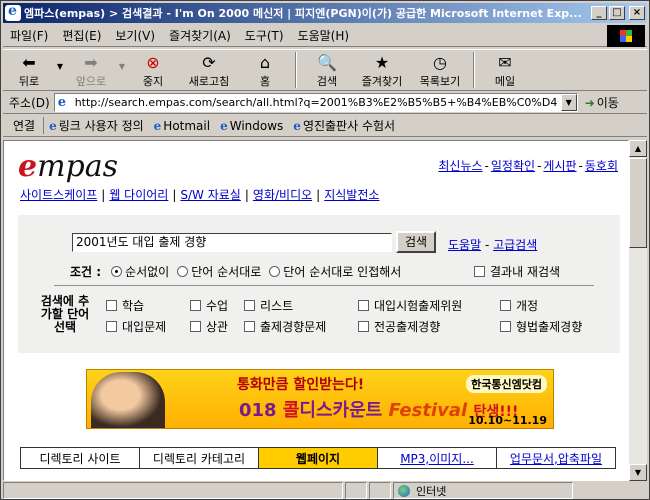 This screenshot has width=650, height=500. I want to click on page-icon: e, so click(61, 102).